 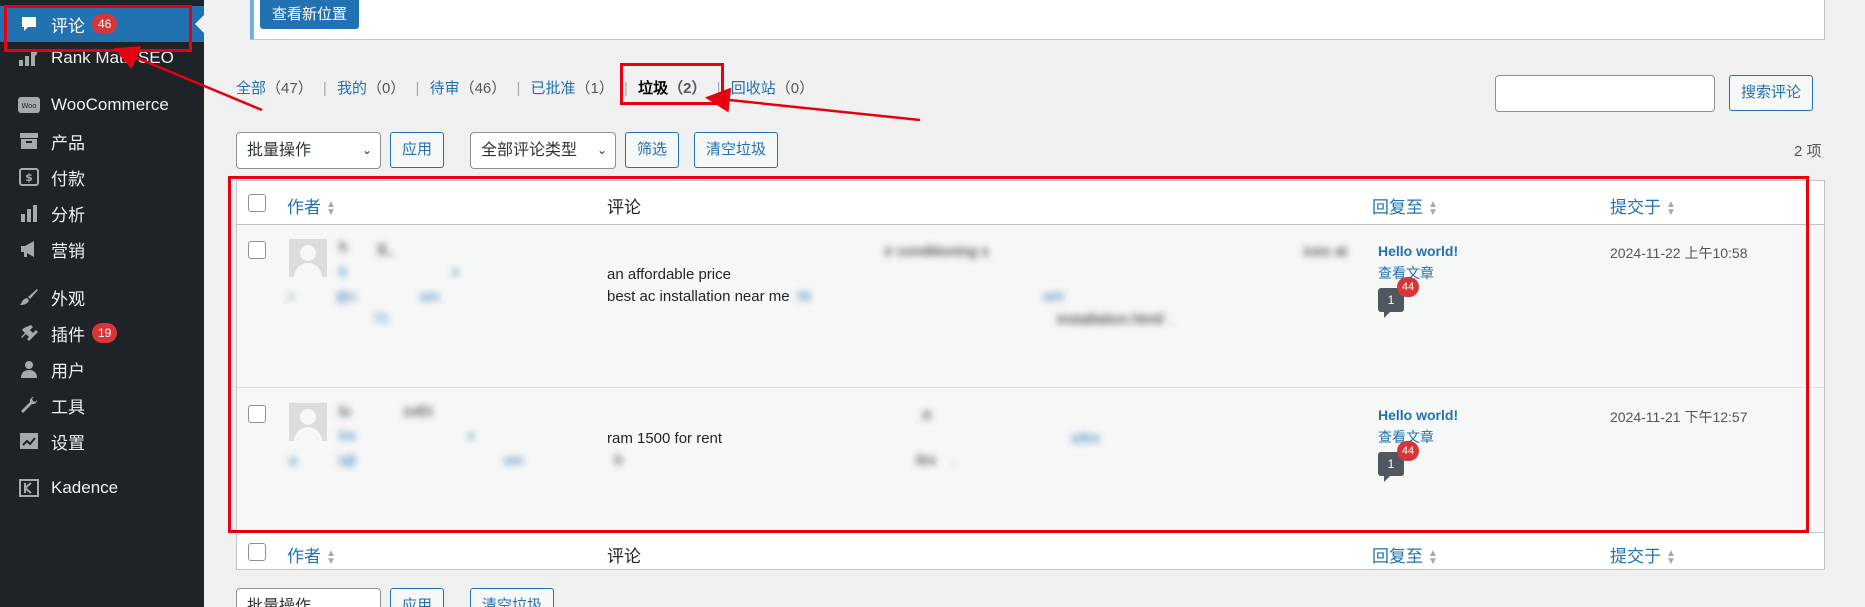 I want to click on author-url: b x, so click(x=399, y=271).